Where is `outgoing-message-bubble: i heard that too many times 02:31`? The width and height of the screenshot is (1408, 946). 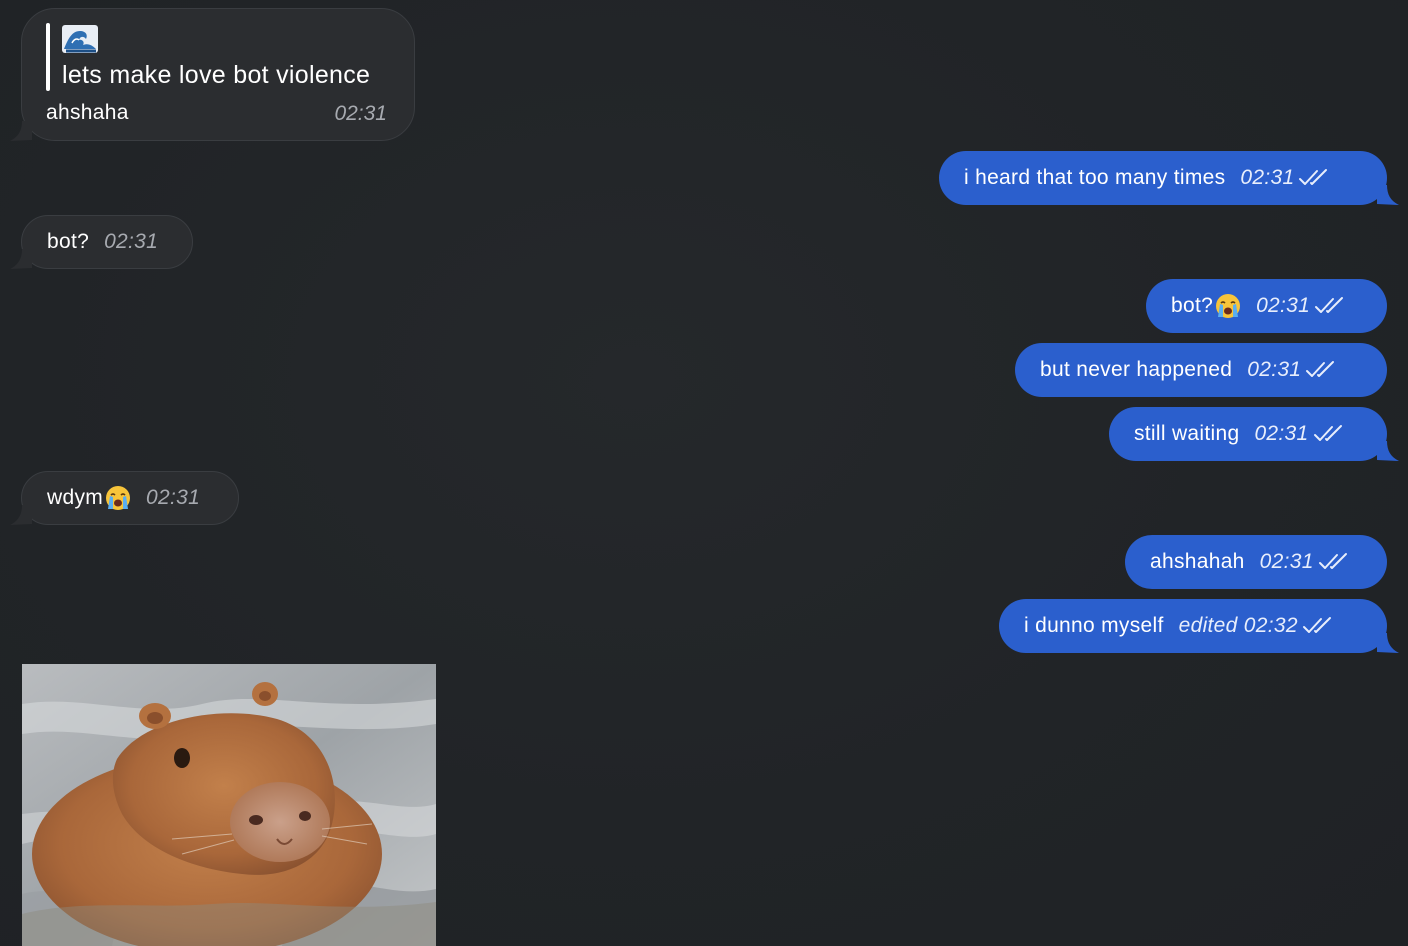
outgoing-message-bubble: i heard that too many times 02:31 is located at coordinates (1163, 178).